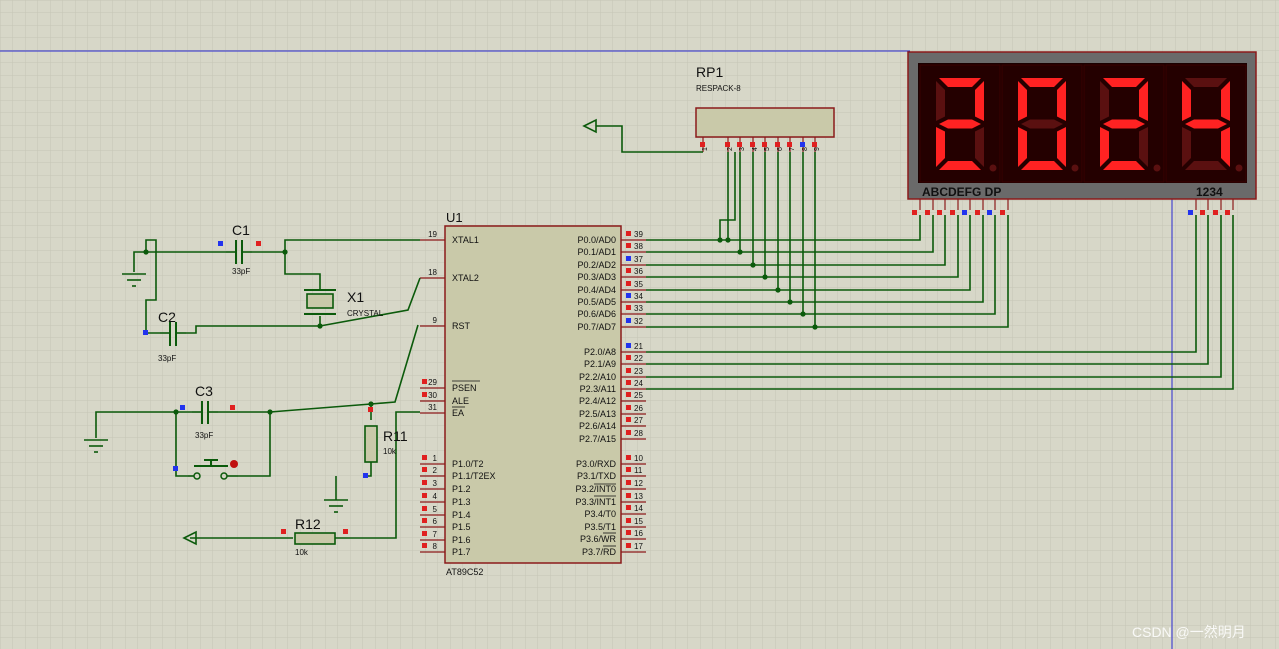 Image resolution: width=1279 pixels, height=649 pixels. I want to click on mcu-pin-number: 30, so click(432, 395).